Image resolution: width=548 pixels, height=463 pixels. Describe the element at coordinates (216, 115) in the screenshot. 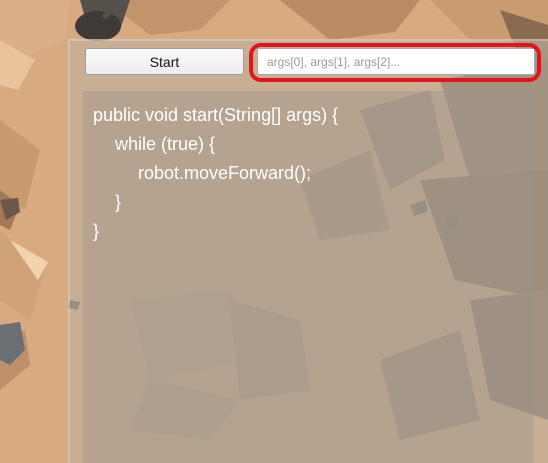

I see `code-line: public void start(String[] args) {` at that location.